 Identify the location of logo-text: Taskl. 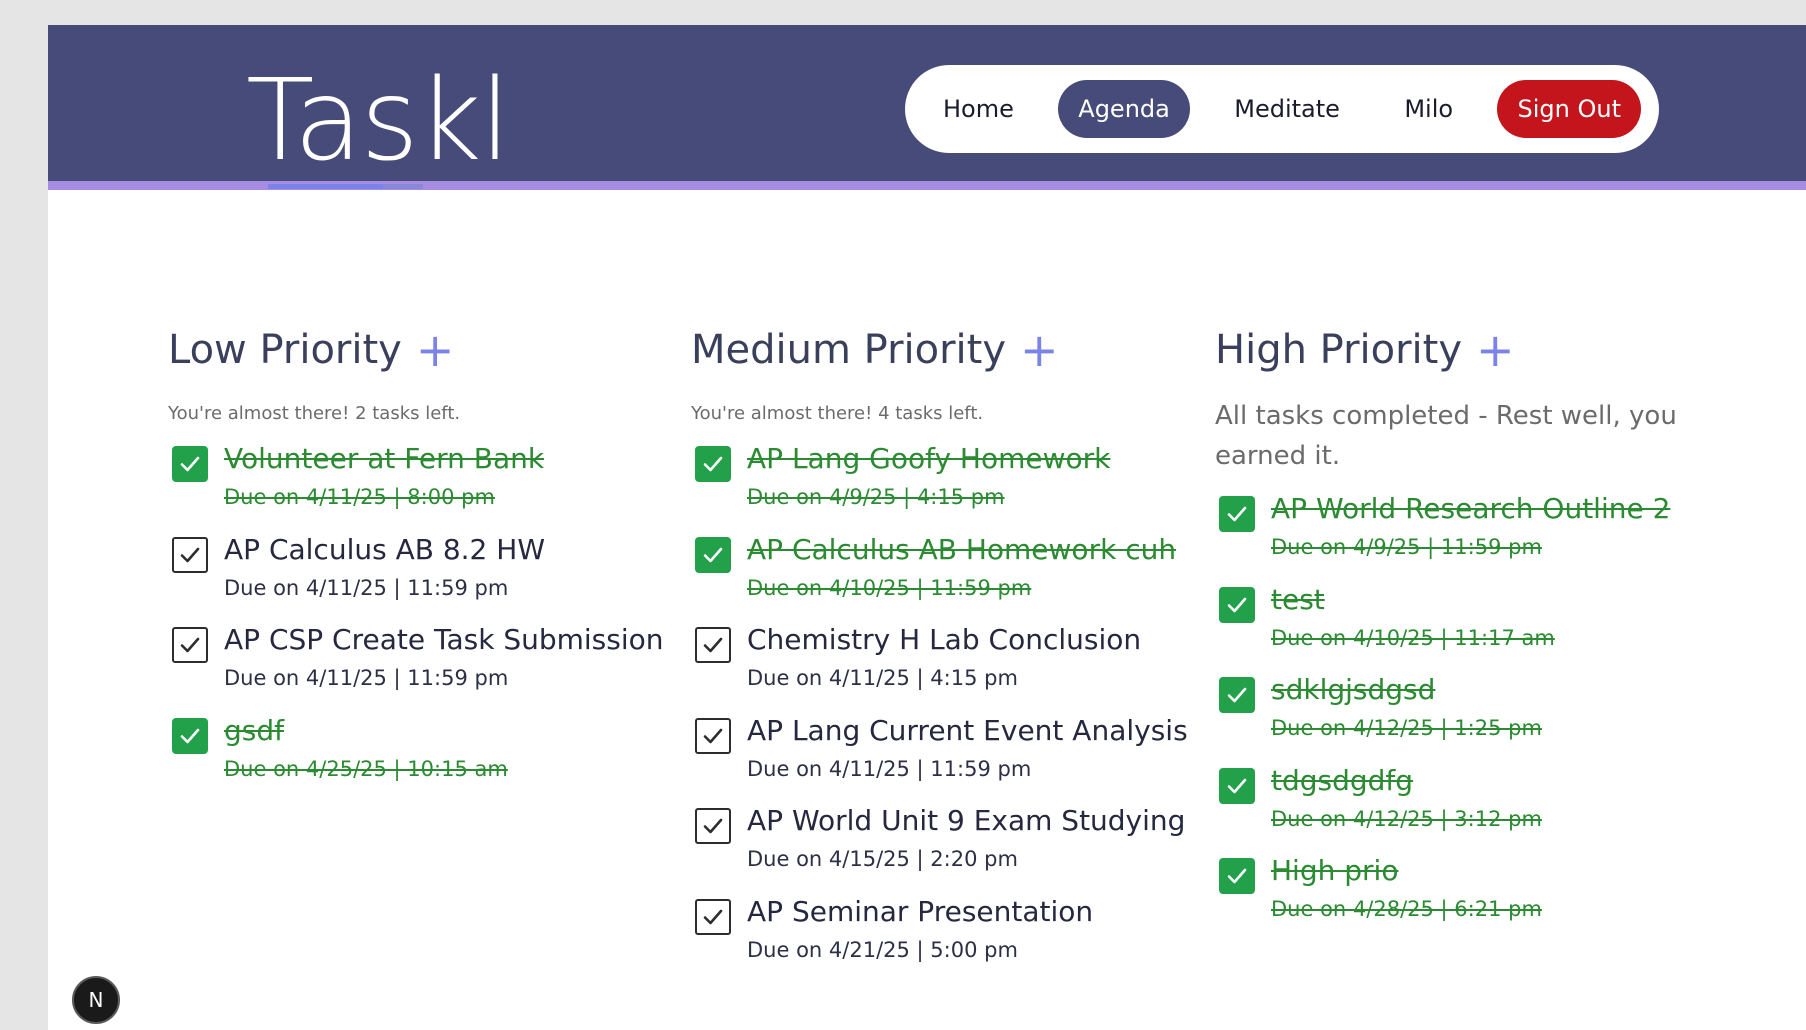
(376, 121).